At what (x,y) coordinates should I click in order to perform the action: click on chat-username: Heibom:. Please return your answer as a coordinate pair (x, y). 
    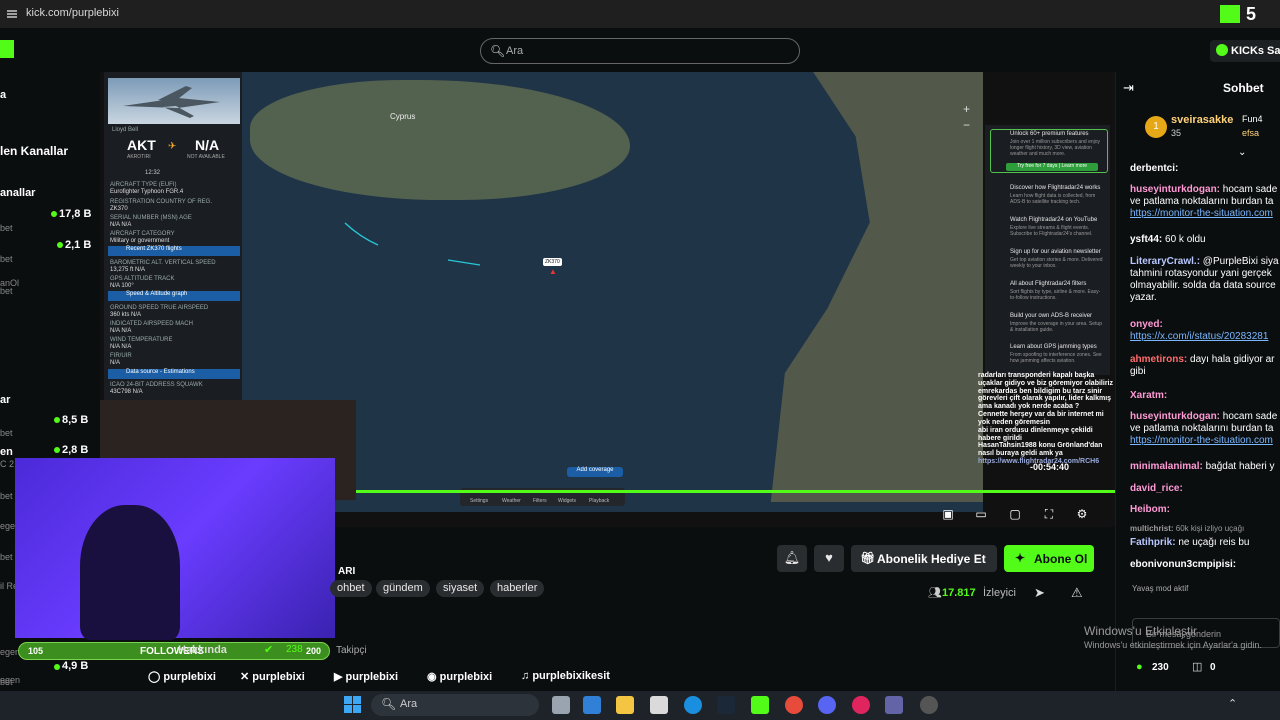
    Looking at the image, I should click on (1150, 509).